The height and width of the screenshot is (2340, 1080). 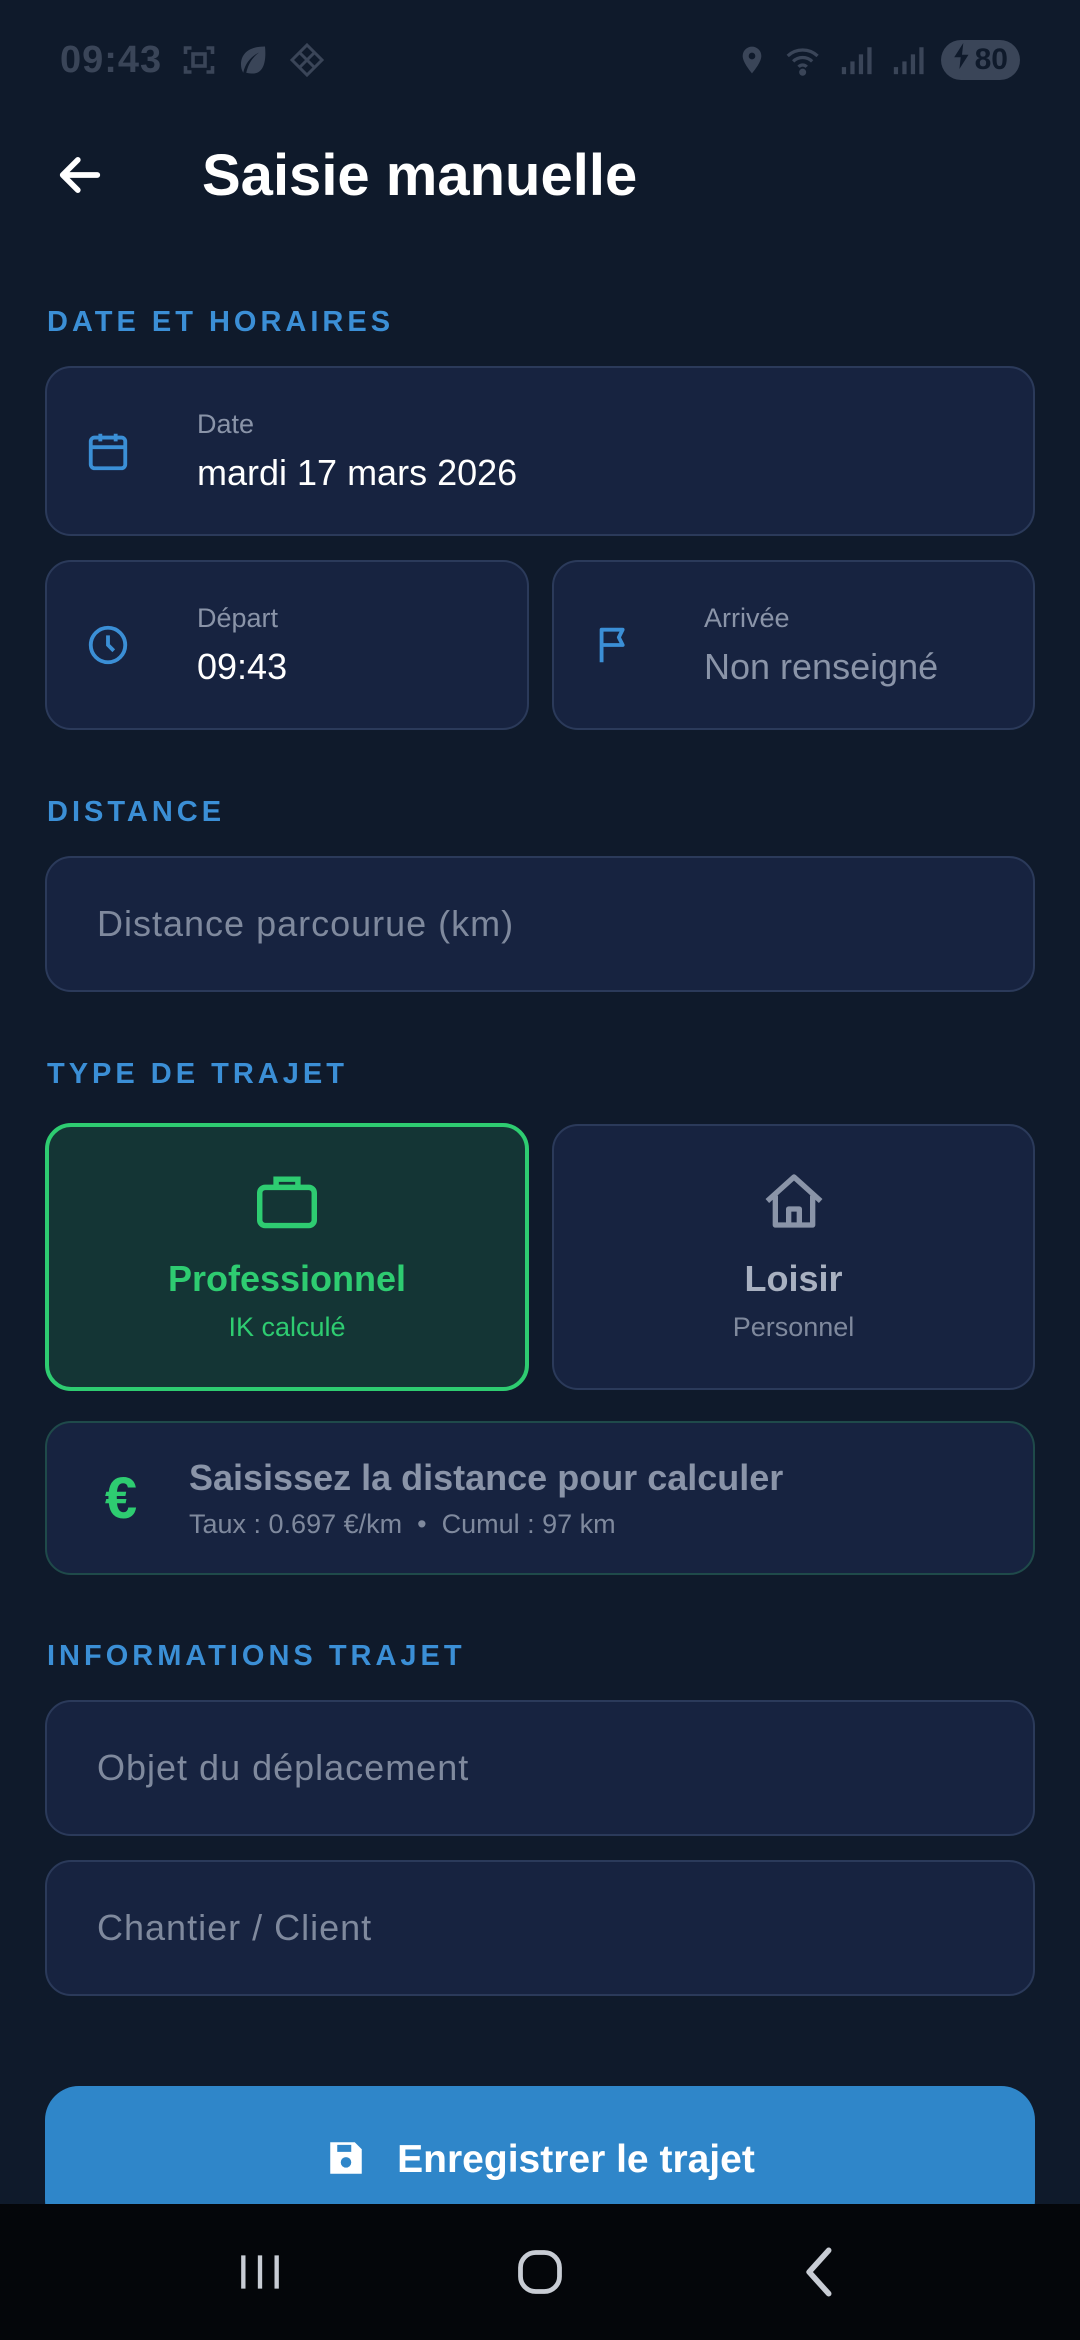 What do you see at coordinates (111, 59) in the screenshot?
I see `status-time: 09:43` at bounding box center [111, 59].